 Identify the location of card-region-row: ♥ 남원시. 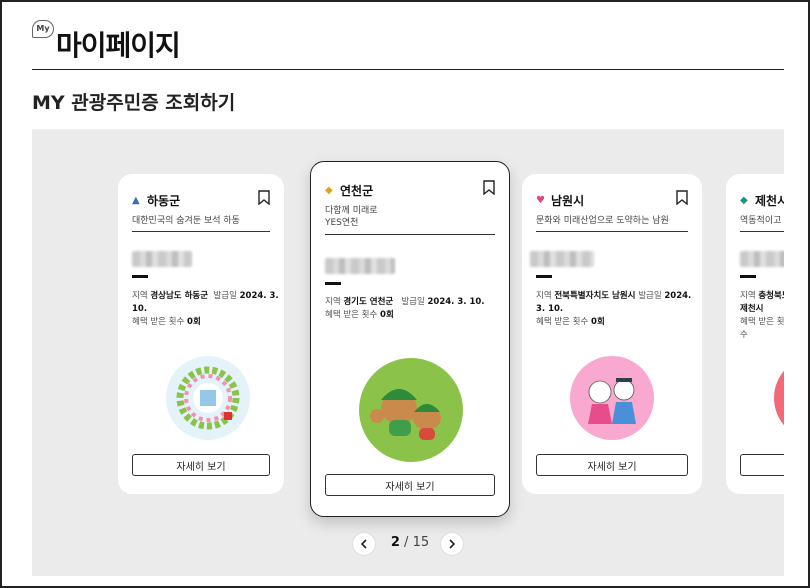
(612, 200).